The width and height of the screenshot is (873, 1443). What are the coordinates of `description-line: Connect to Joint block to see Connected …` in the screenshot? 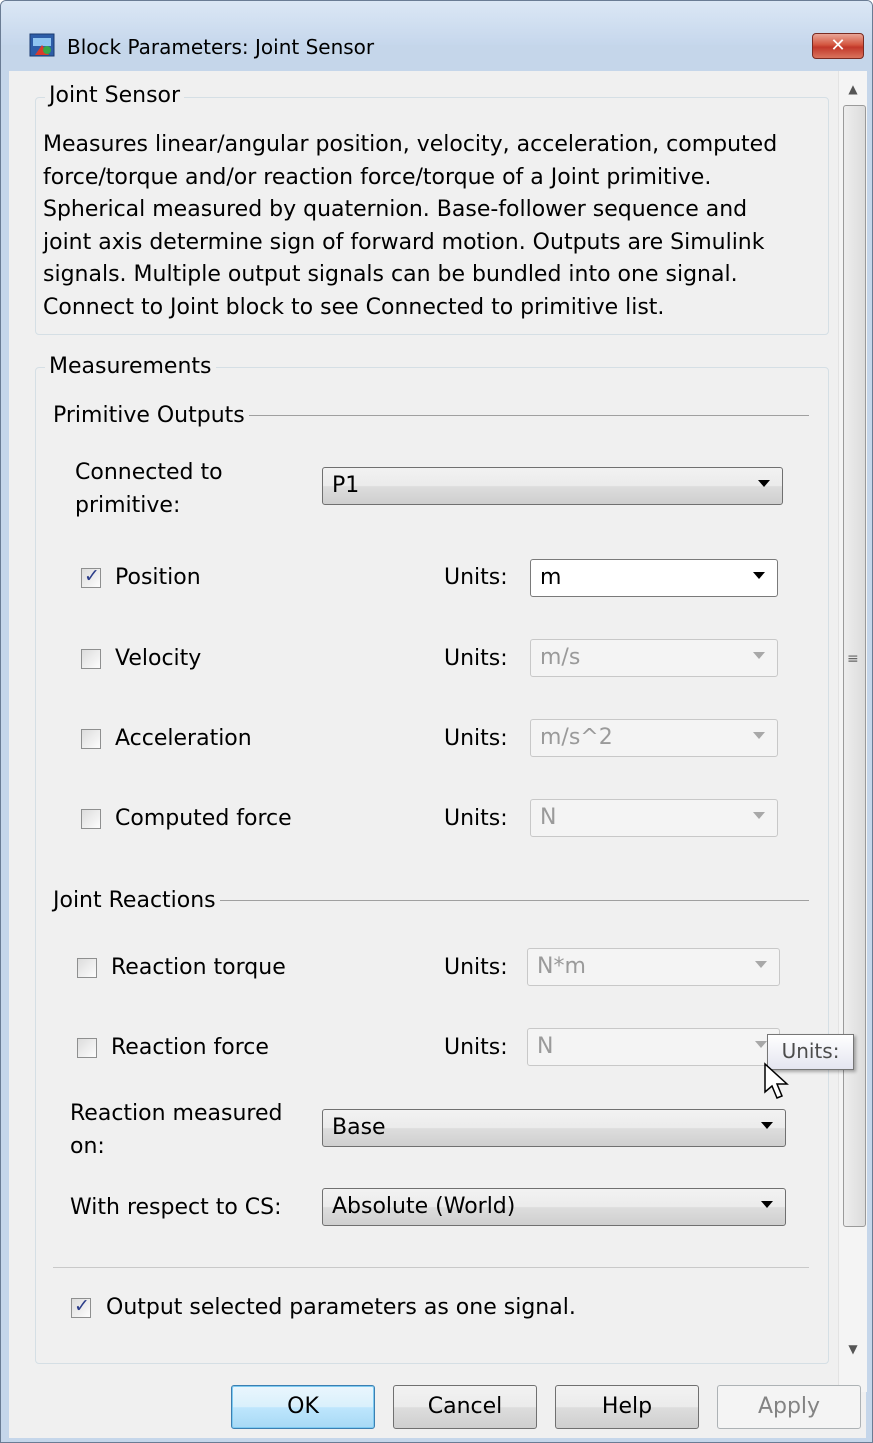 It's located at (354, 307).